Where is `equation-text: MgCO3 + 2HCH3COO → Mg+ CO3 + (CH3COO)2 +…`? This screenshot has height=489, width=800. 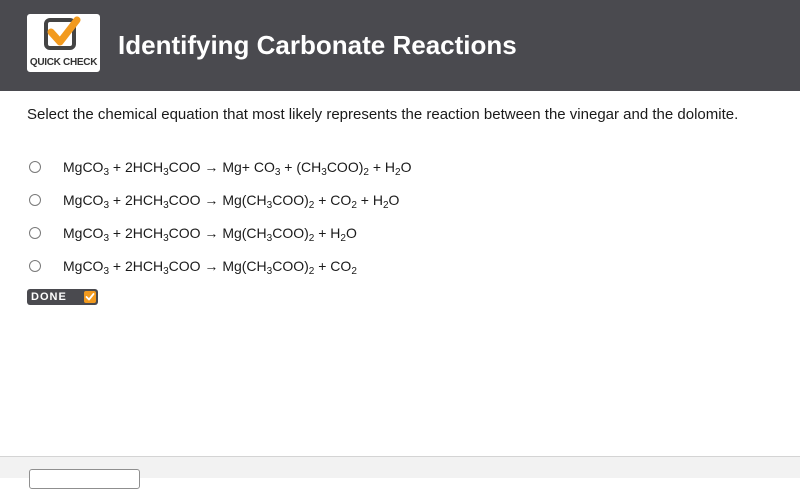 equation-text: MgCO3 + 2HCH3COO → Mg+ CO3 + (CH3COO)2 +… is located at coordinates (237, 168).